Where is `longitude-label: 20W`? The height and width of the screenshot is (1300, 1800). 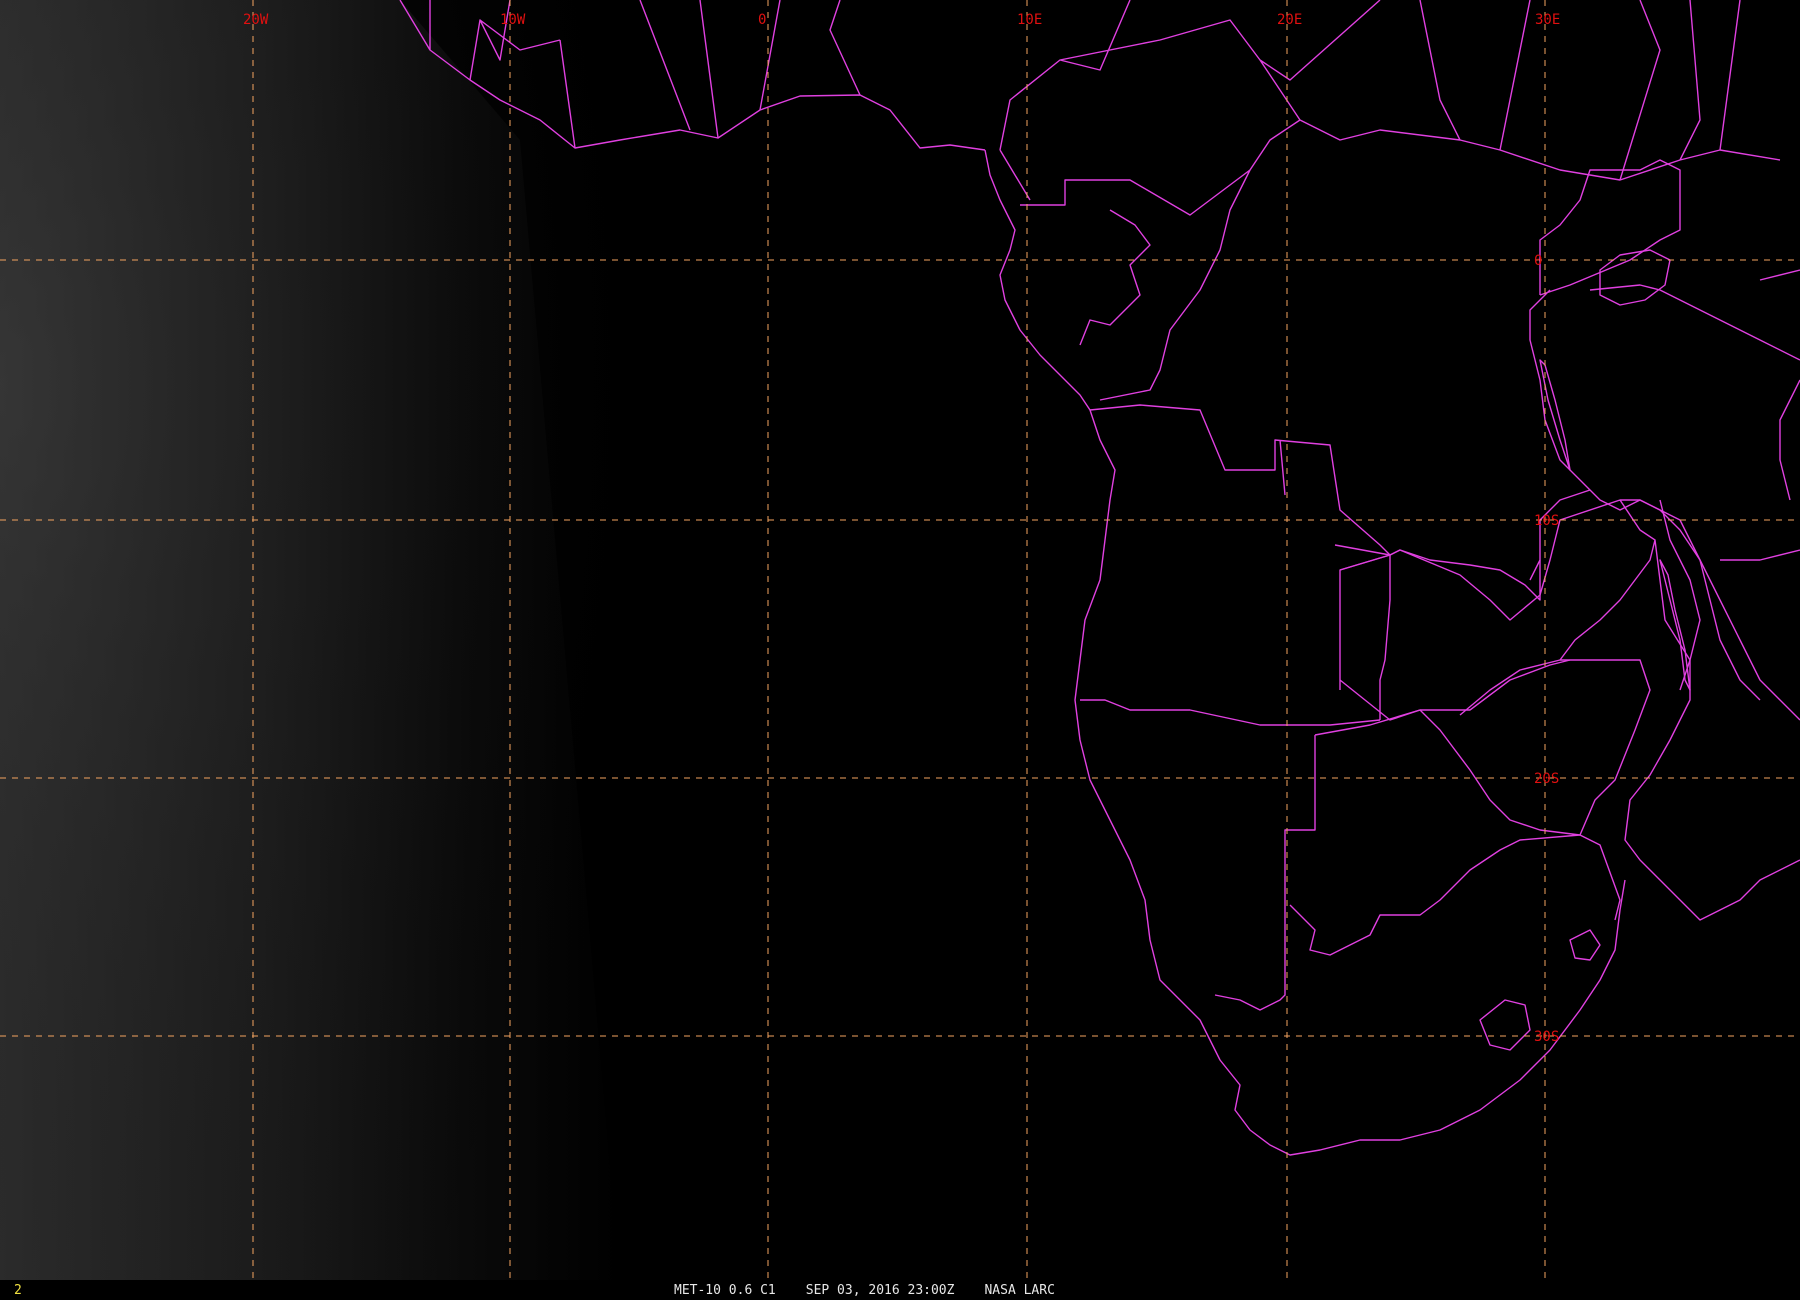
longitude-label: 20W is located at coordinates (256, 20).